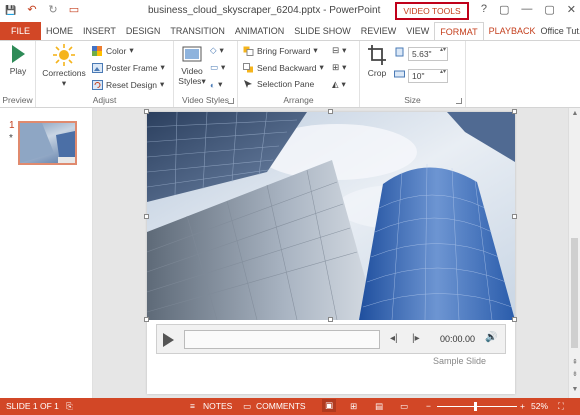 The width and height of the screenshot is (580, 415). I want to click on thumbnail-image, so click(47, 143).